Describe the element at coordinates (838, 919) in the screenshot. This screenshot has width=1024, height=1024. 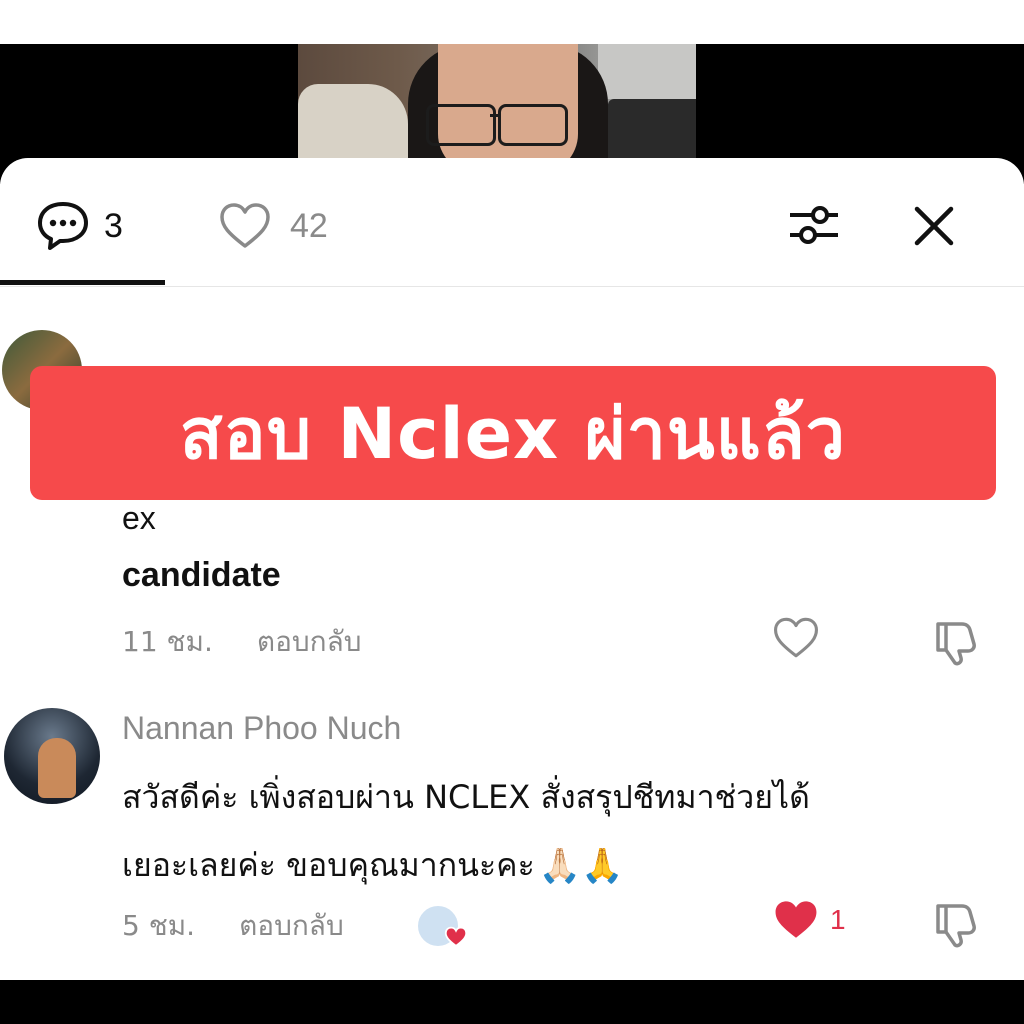
I see `like-count: 1` at that location.